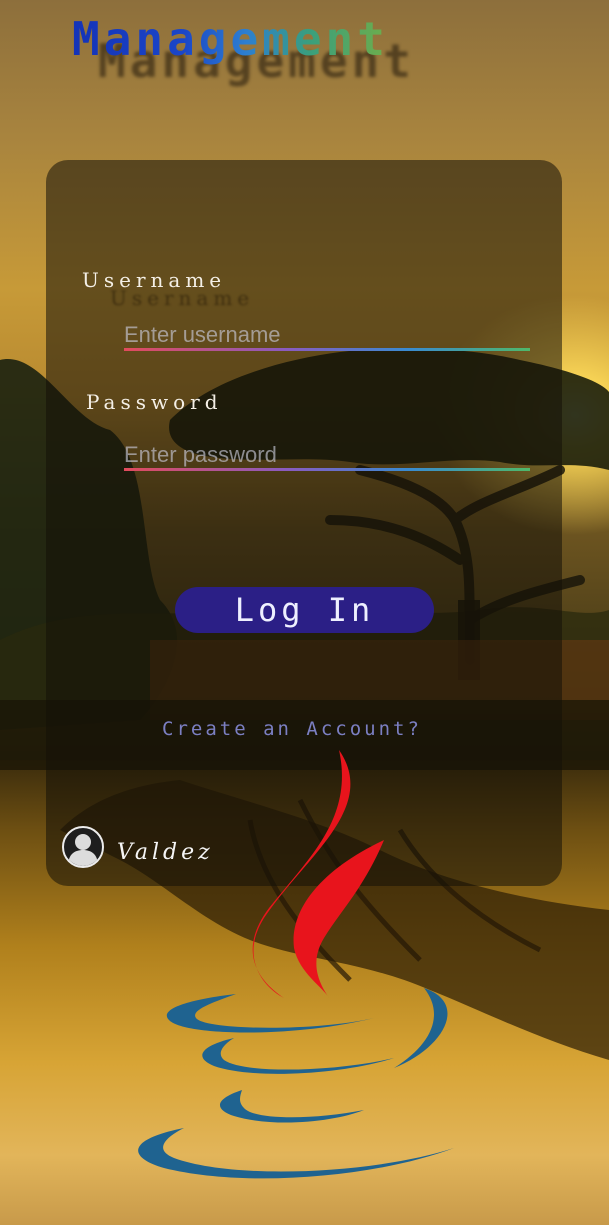 This screenshot has width=609, height=1225. What do you see at coordinates (165, 852) in the screenshot?
I see `author-name: Valdez` at bounding box center [165, 852].